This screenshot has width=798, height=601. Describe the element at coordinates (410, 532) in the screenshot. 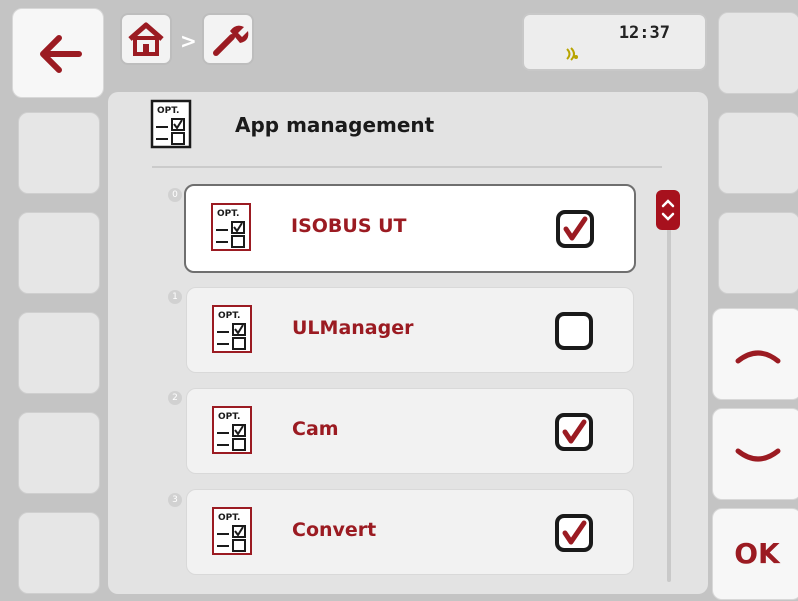

I see `list-item: OPT. Convert` at that location.